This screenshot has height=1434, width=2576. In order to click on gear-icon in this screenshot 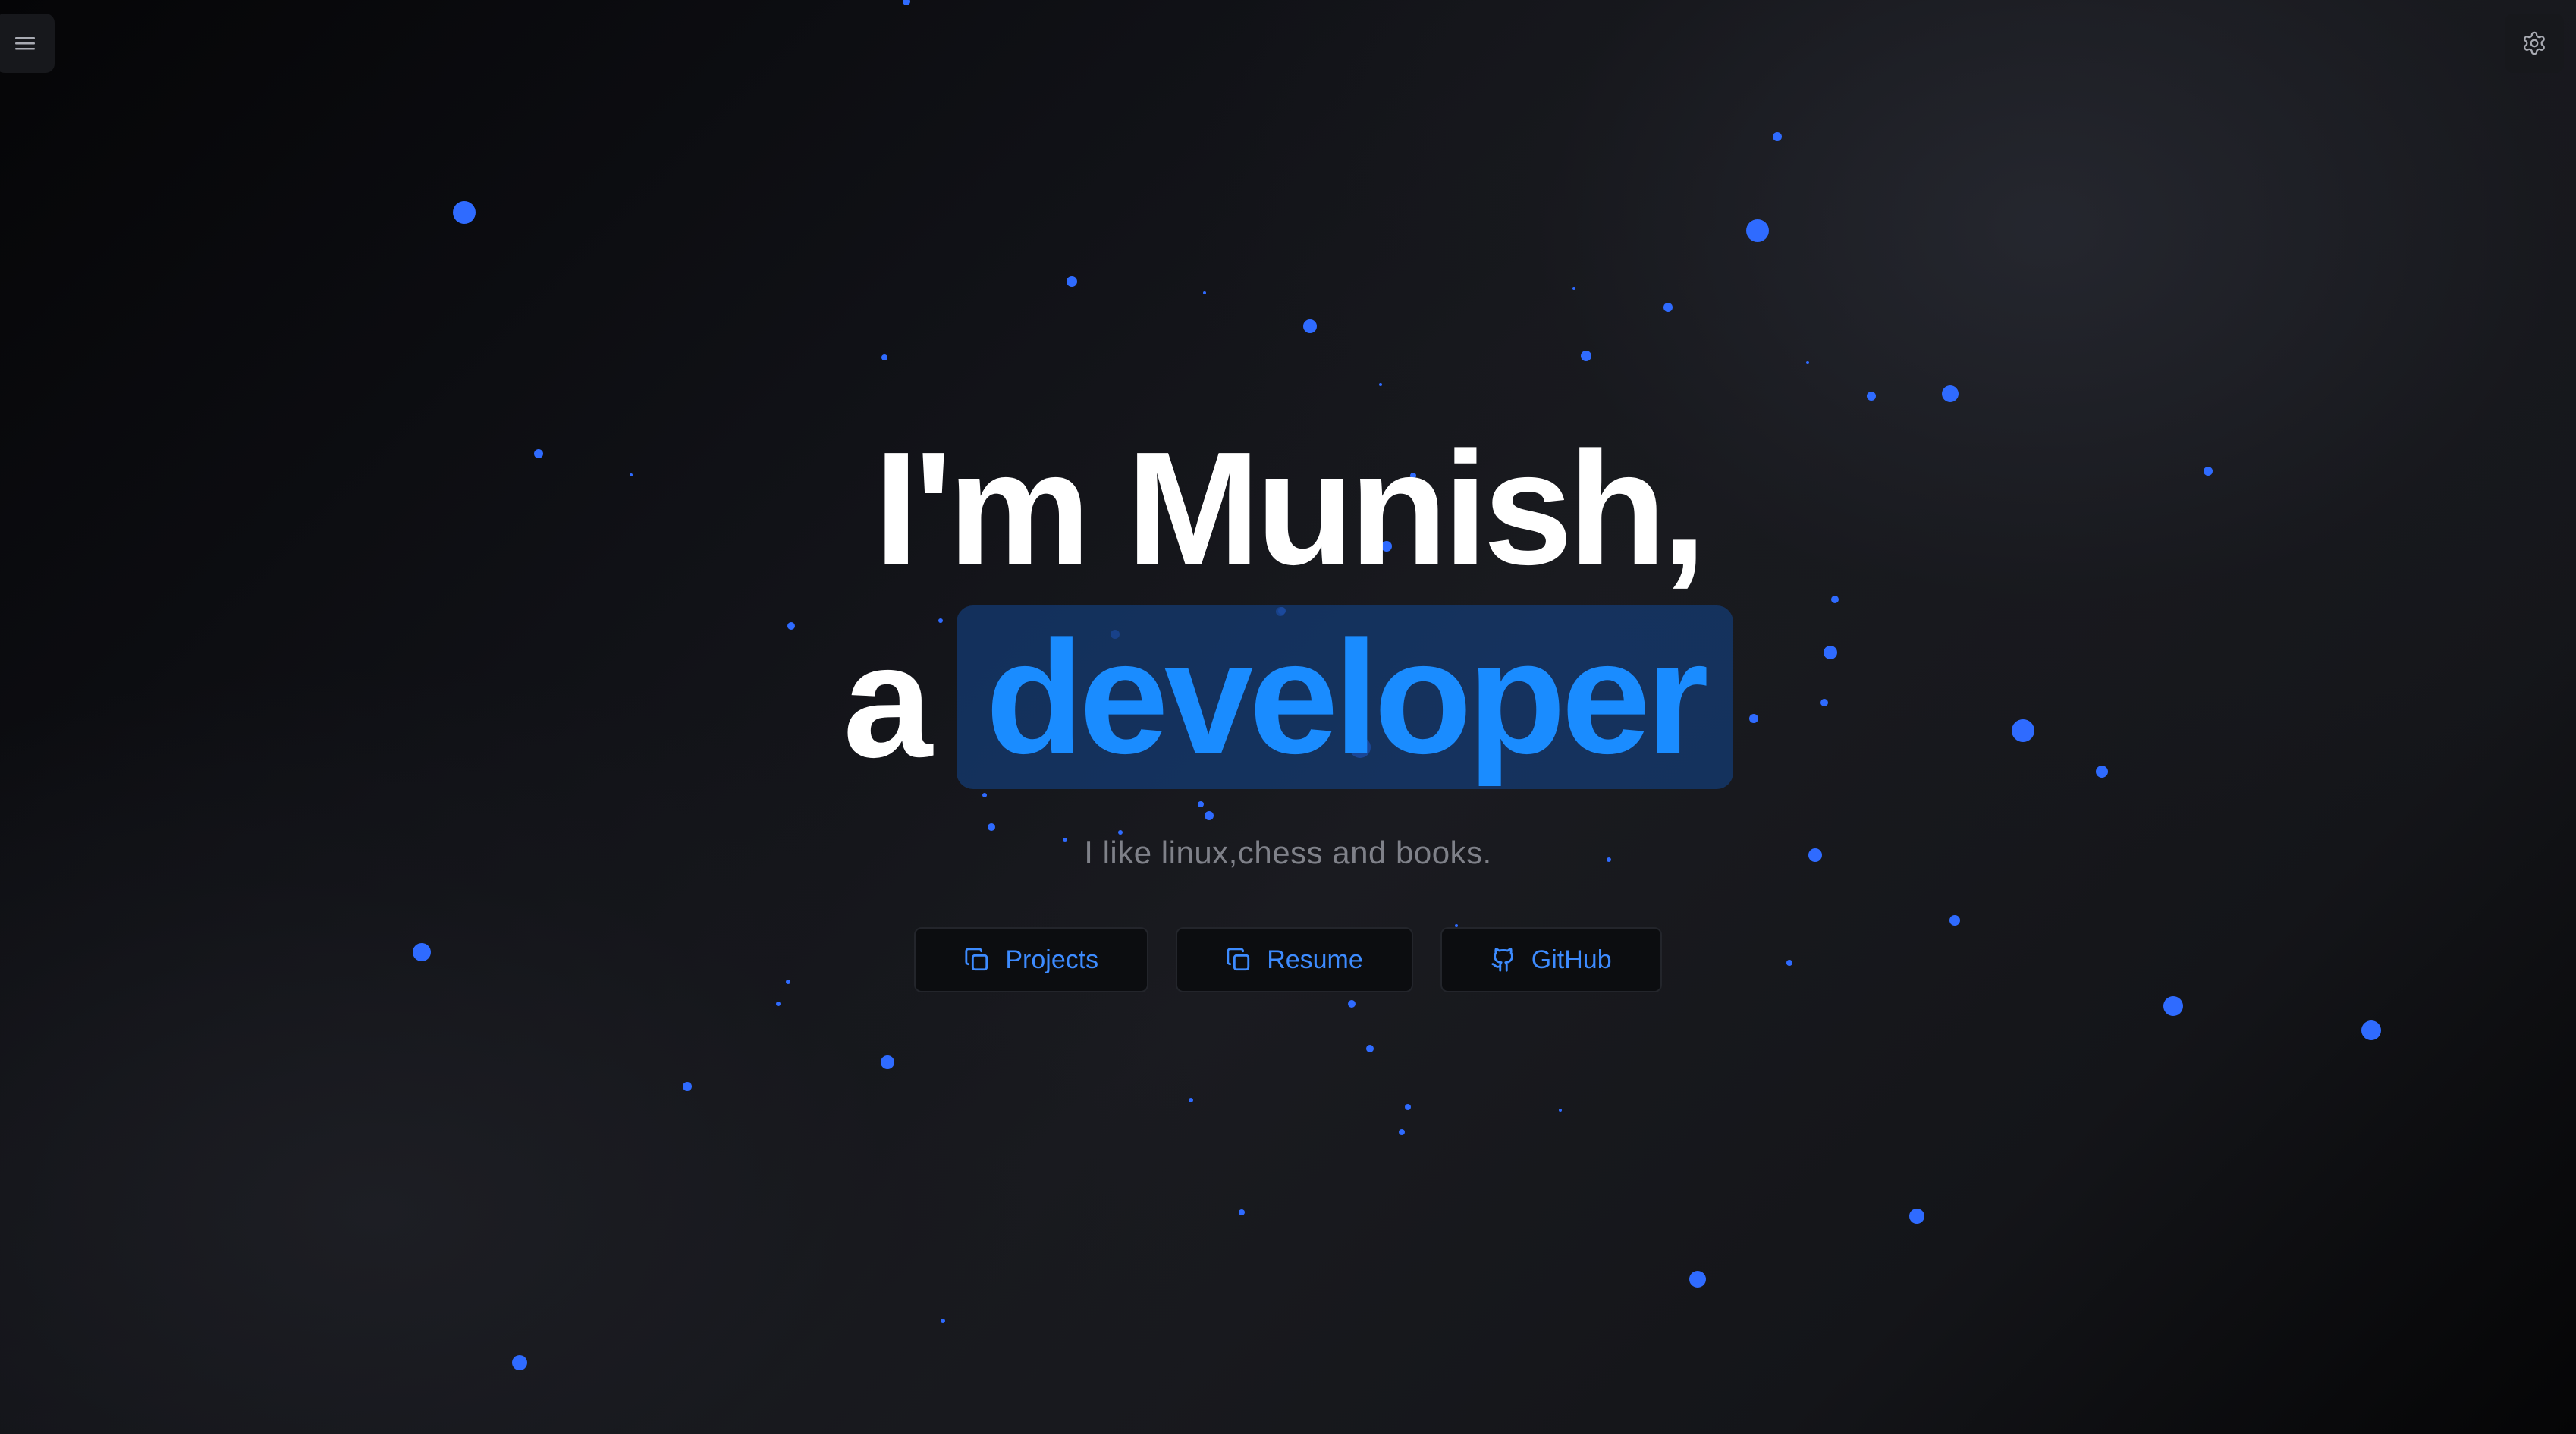, I will do `click(2534, 43)`.